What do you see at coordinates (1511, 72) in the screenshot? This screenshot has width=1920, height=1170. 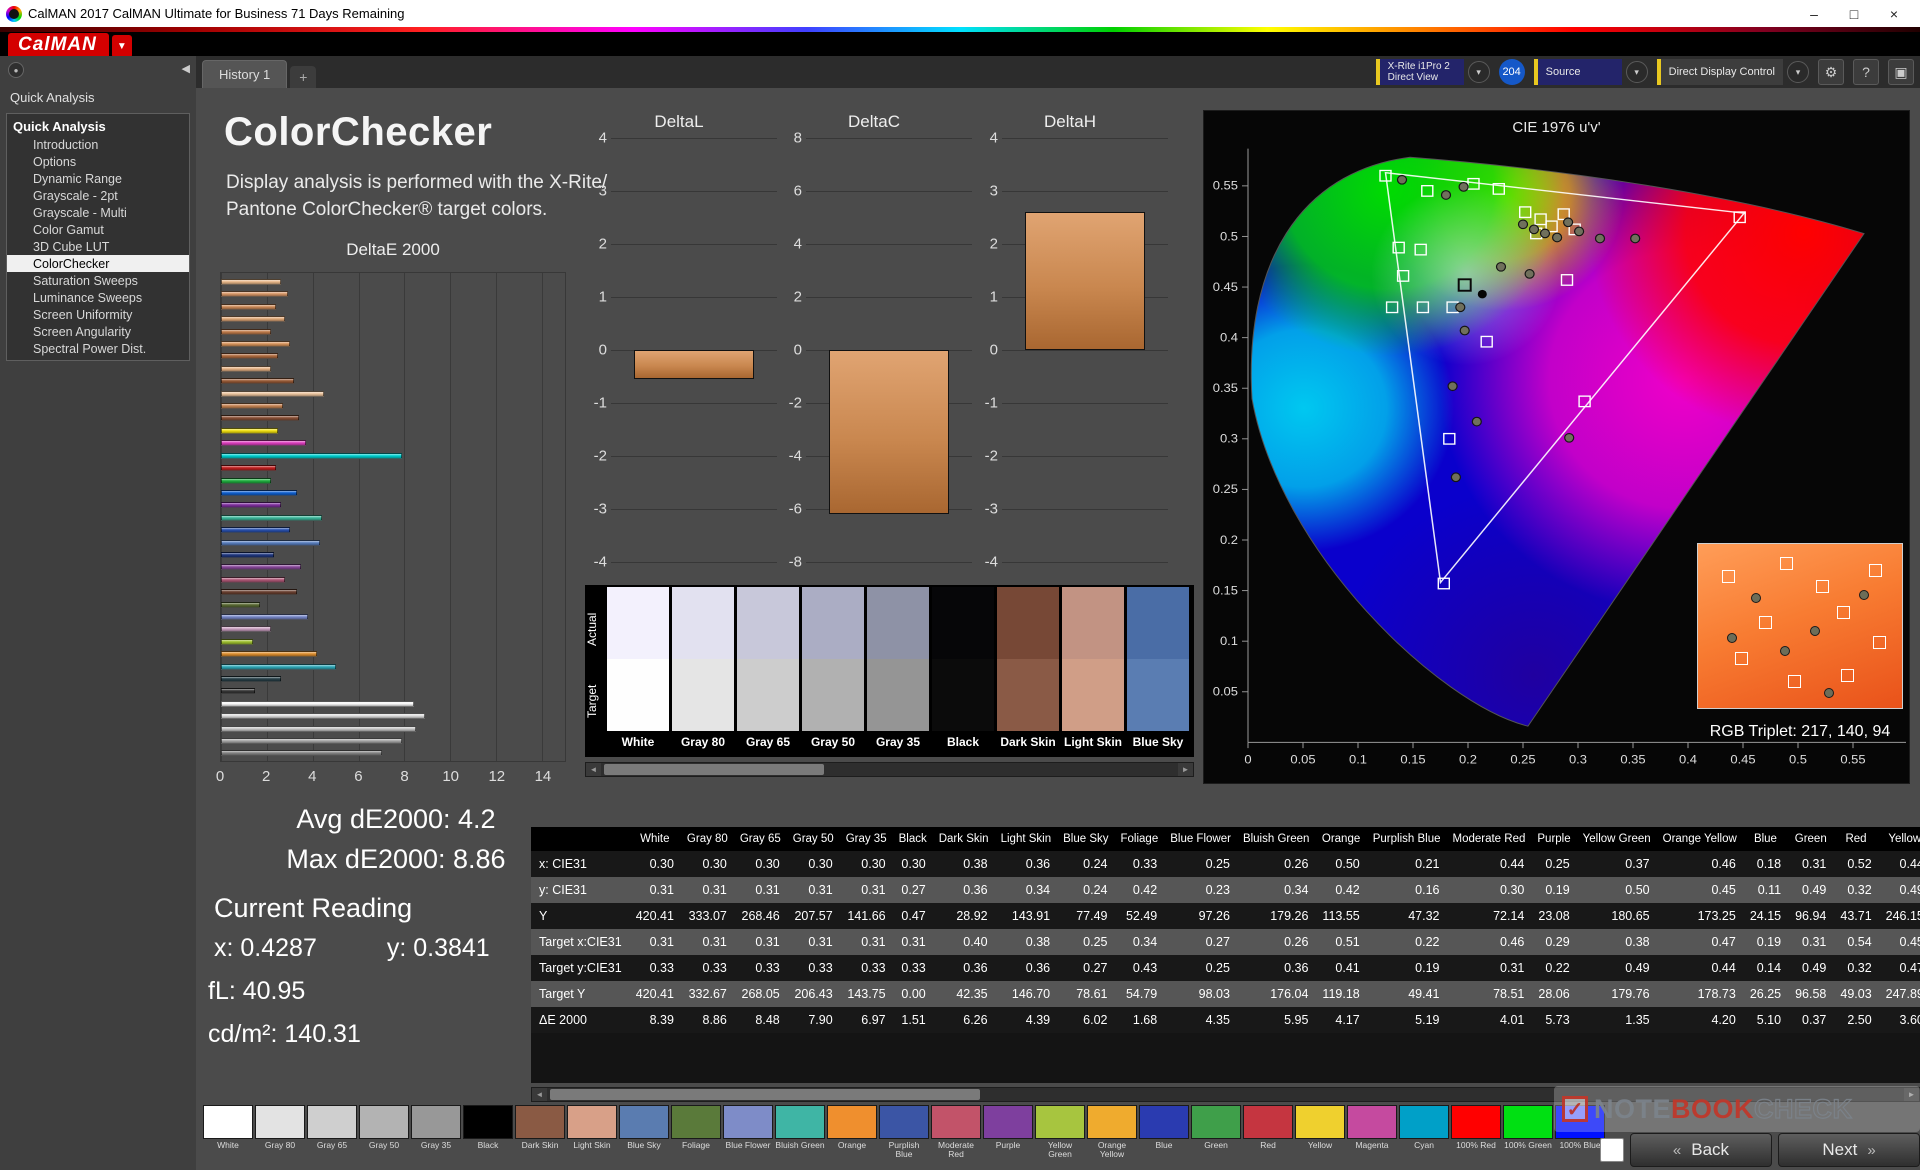 I see `meter-count-badge: 204` at bounding box center [1511, 72].